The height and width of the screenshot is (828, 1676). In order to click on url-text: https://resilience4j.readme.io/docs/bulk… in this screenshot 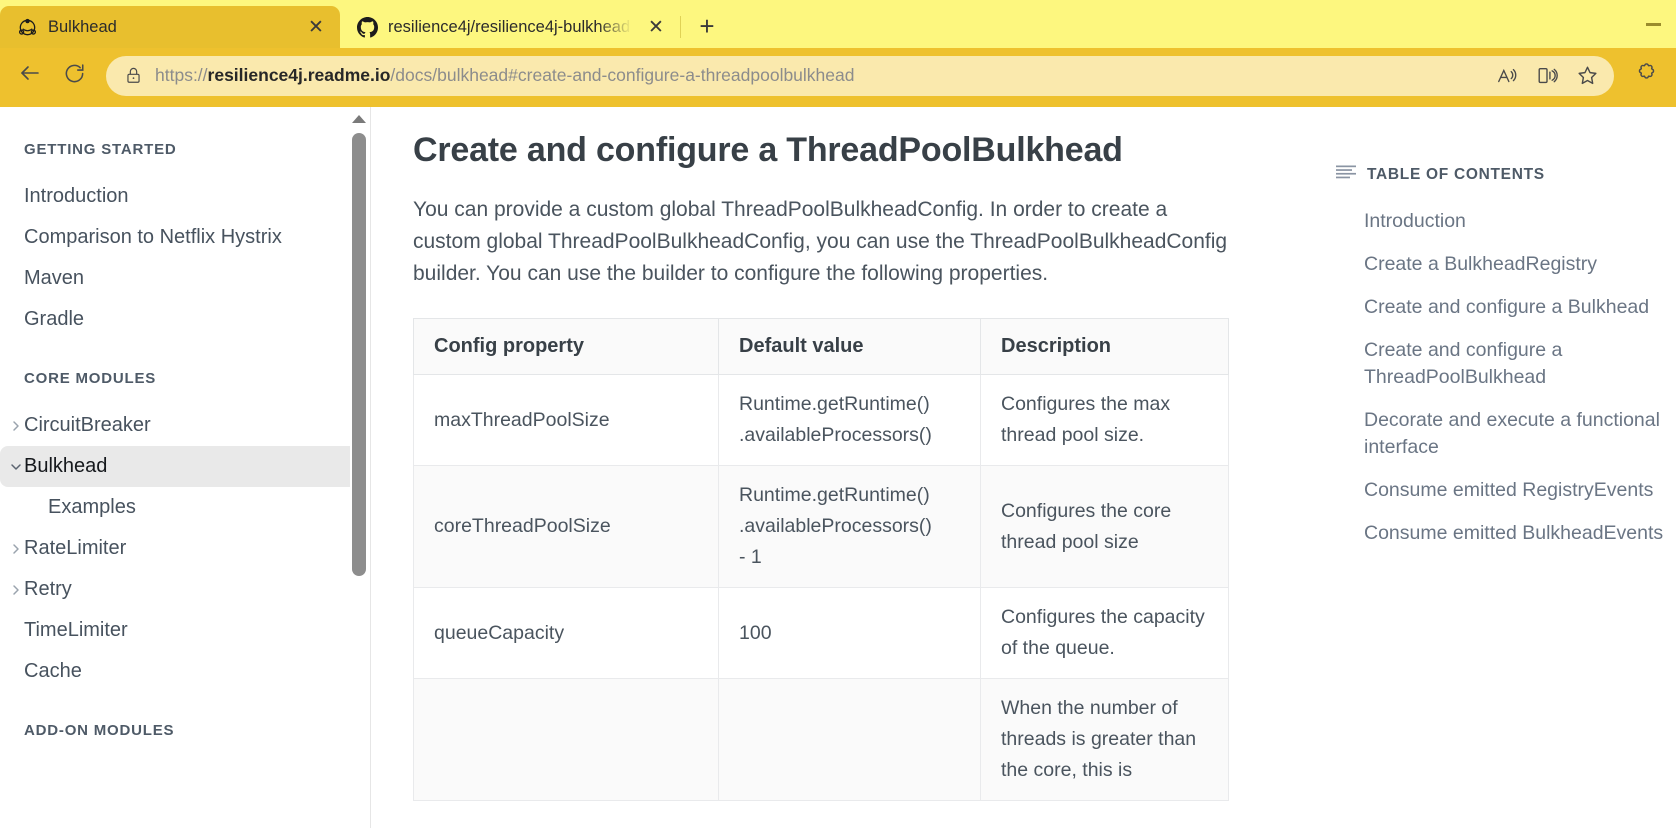, I will do `click(816, 75)`.